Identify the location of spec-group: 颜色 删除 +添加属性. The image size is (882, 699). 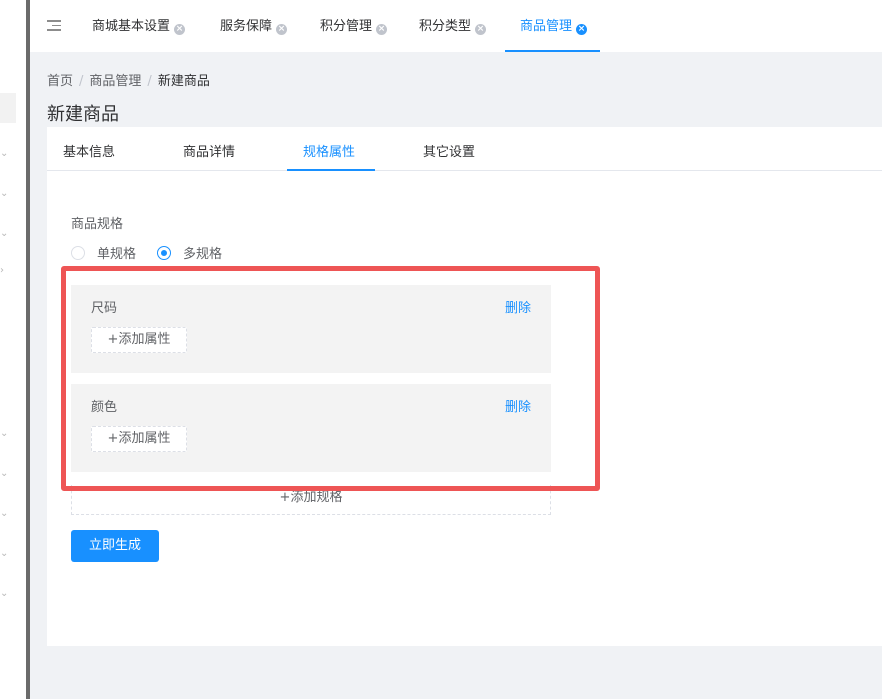
(311, 428).